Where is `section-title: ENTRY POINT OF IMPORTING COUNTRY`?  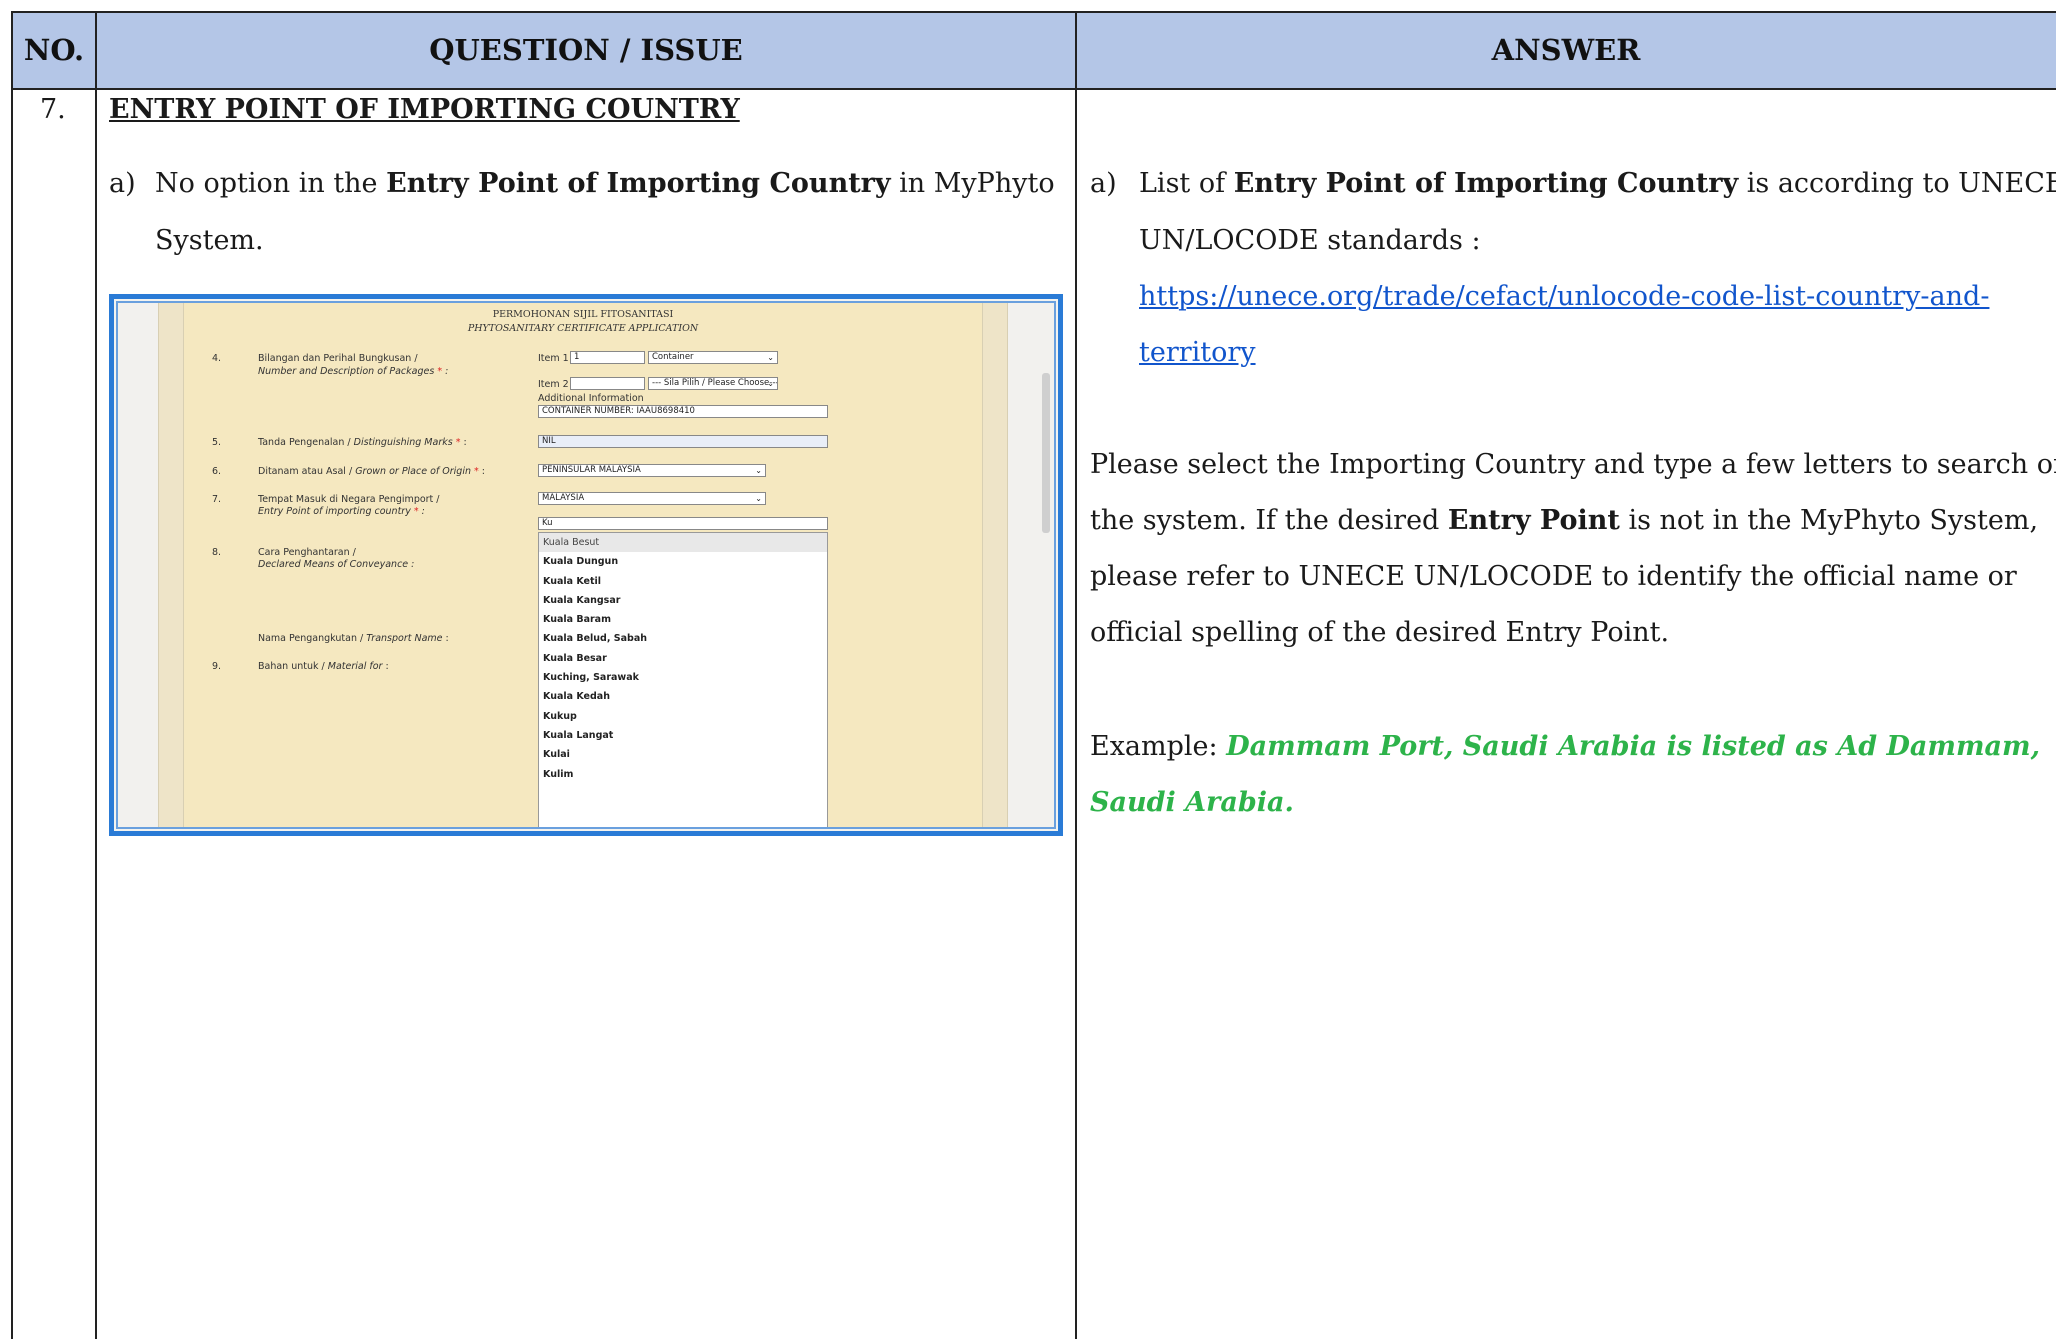
section-title: ENTRY POINT OF IMPORTING COUNTRY is located at coordinates (424, 109).